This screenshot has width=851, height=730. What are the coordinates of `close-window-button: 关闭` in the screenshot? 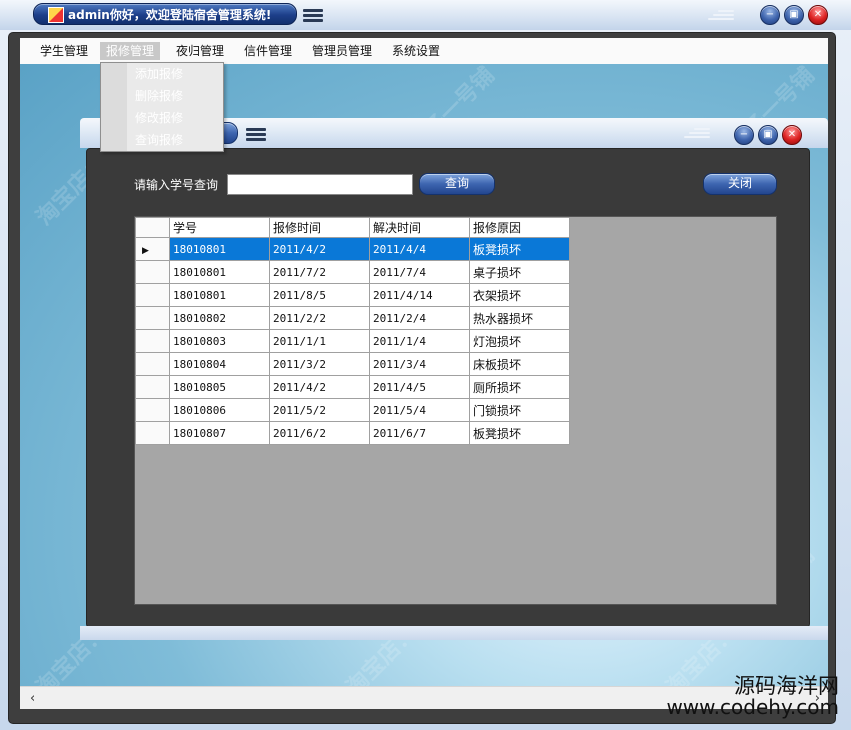 It's located at (740, 184).